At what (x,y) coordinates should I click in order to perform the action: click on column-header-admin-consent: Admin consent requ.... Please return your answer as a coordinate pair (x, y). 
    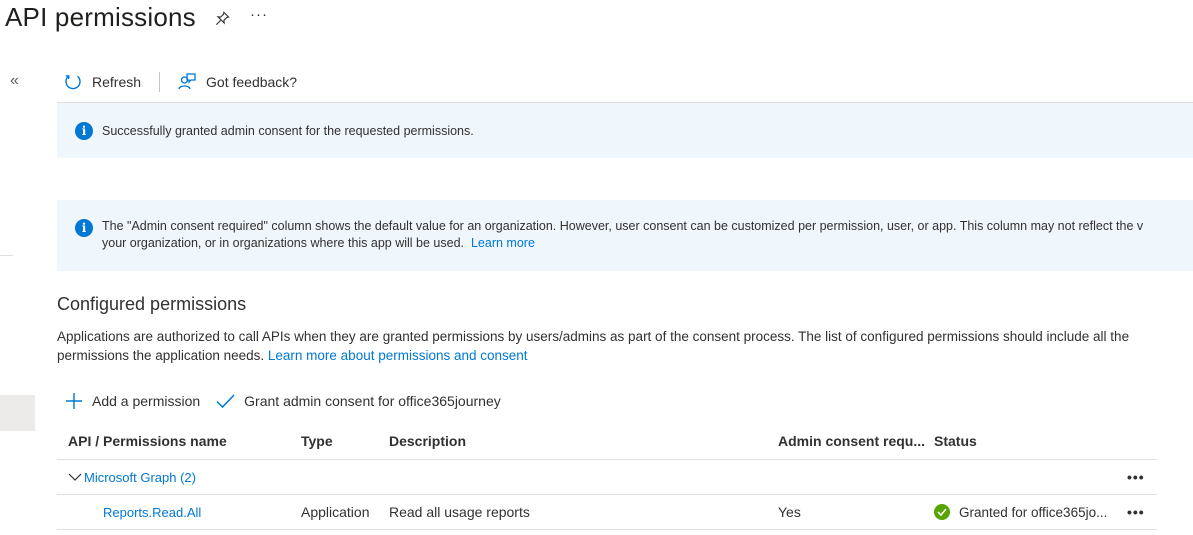
    Looking at the image, I should click on (853, 441).